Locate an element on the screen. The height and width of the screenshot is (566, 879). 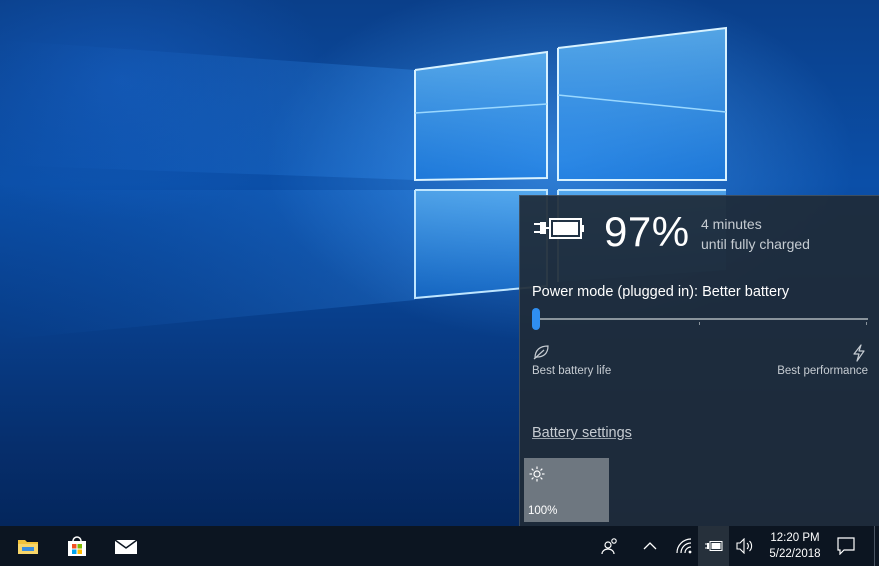
wifi-icon is located at coordinates (684, 546).